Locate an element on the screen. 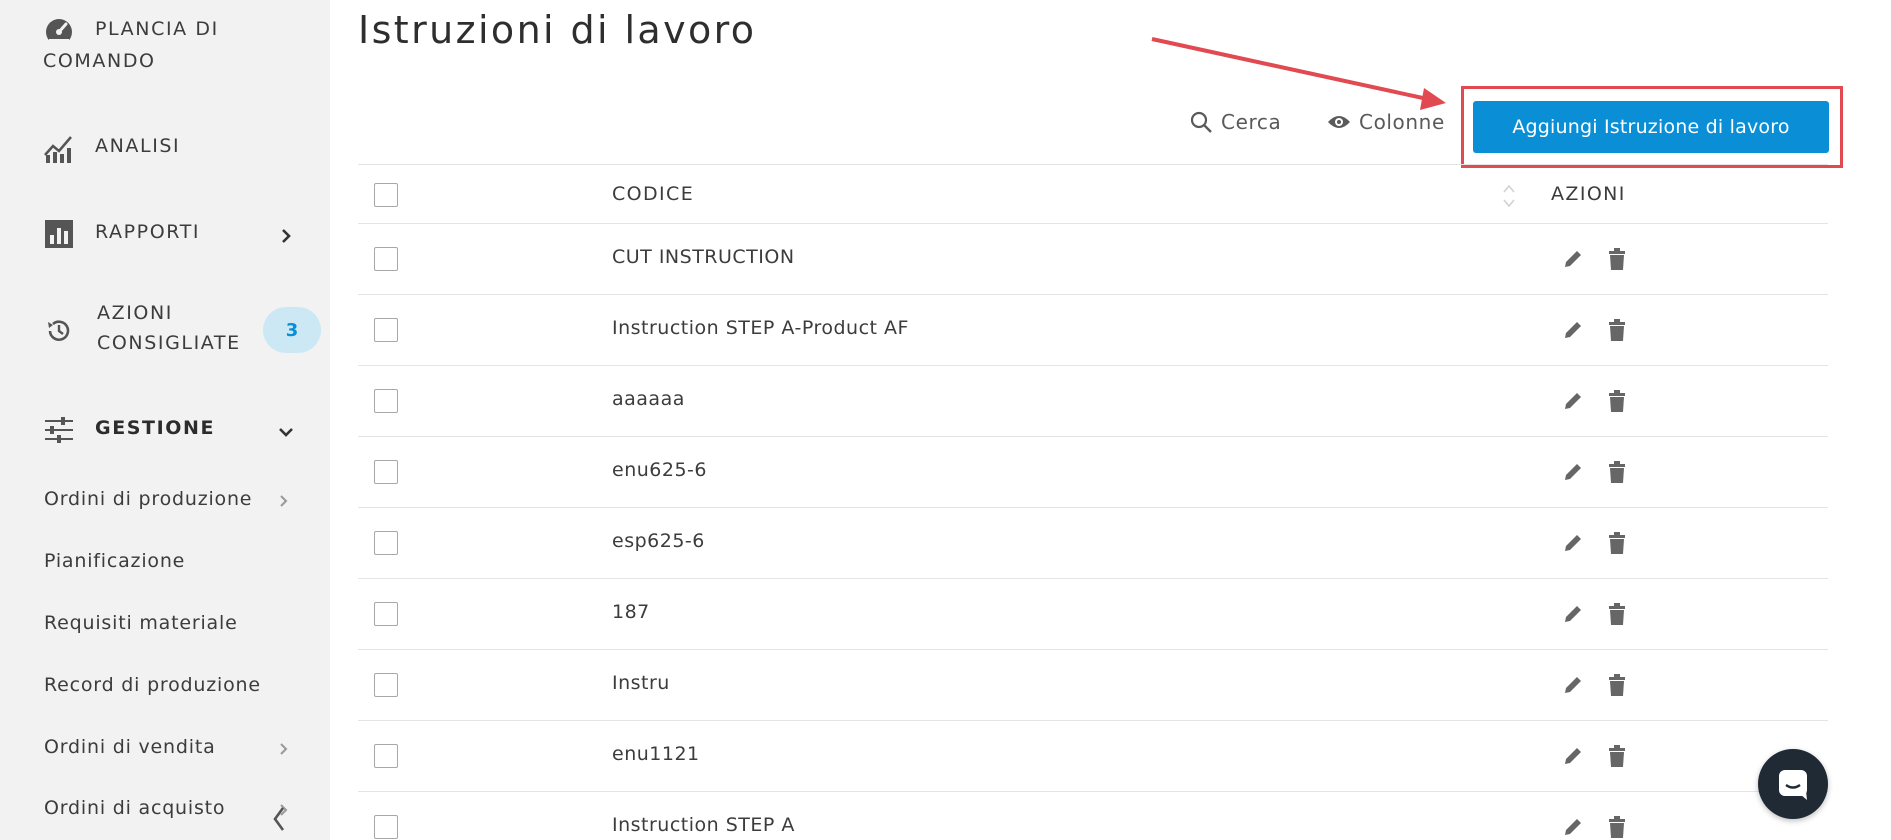 The image size is (1891, 840). page-title: Istruzioni di lavoro is located at coordinates (557, 30).